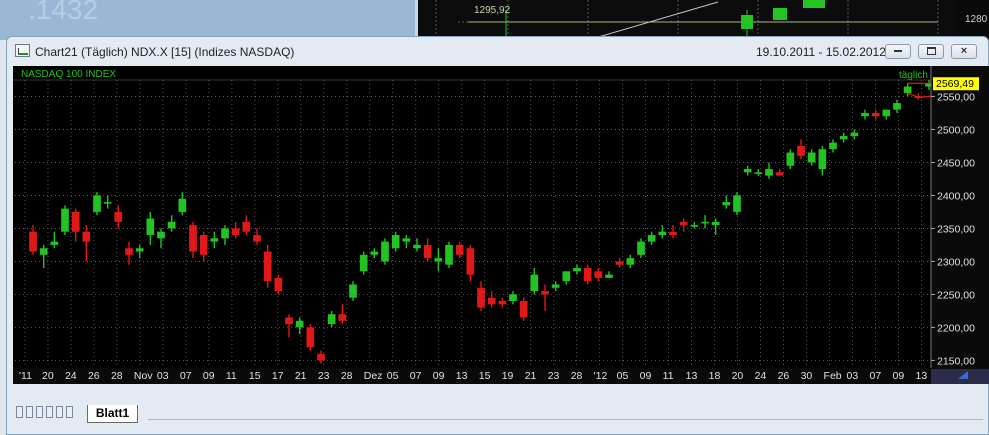 This screenshot has width=989, height=435. I want to click on last-sheet-button, so click(49, 412).